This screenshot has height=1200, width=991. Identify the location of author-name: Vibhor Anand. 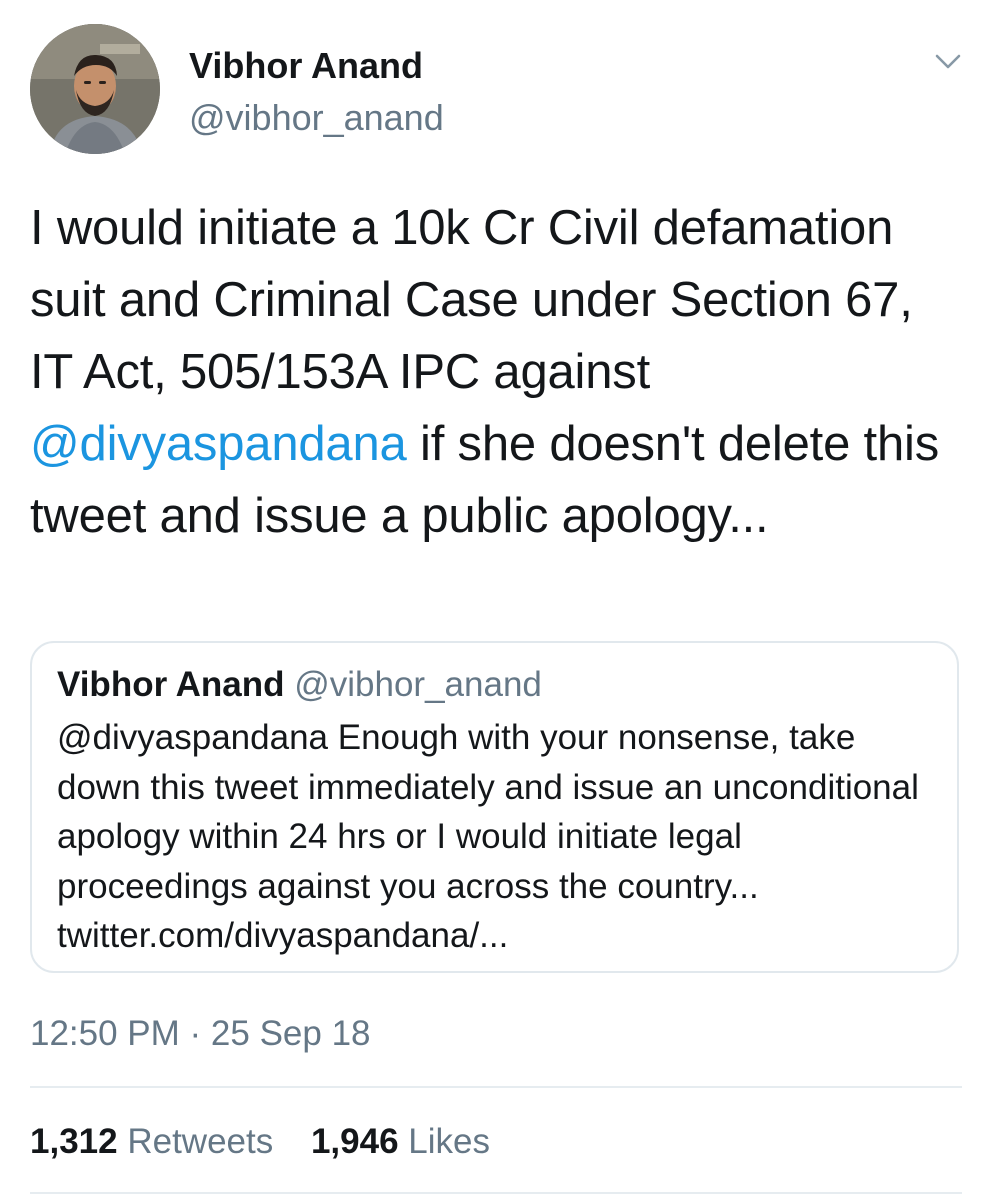
(306, 66).